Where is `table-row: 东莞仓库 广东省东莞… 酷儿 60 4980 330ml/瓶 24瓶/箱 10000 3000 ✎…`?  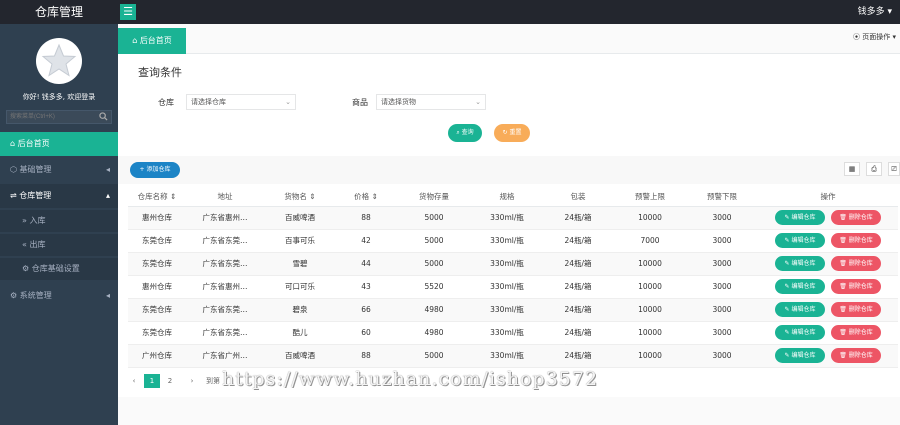
table-row: 东莞仓库 广东省东莞… 酷儿 60 4980 330ml/瓶 24瓶/箱 10000 3000 ✎… is located at coordinates (513, 333).